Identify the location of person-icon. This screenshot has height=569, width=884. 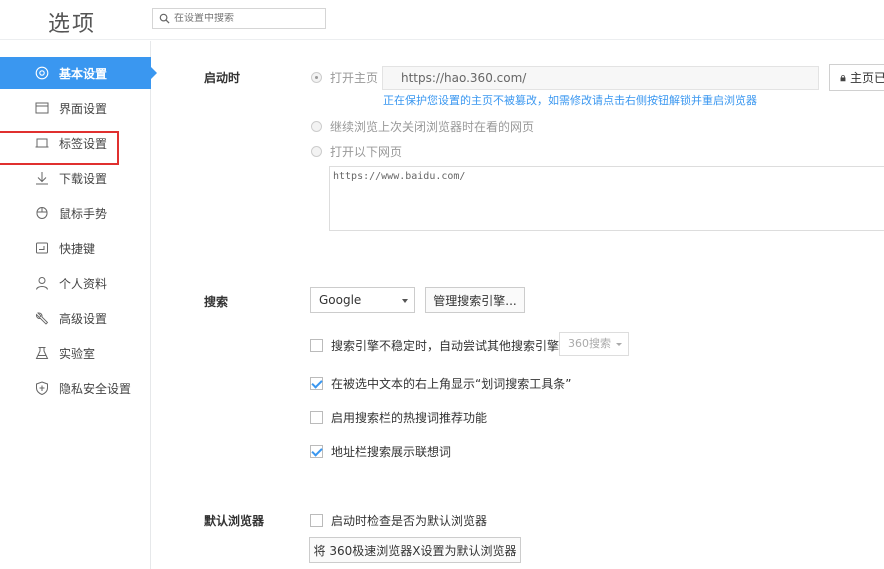
(42, 283).